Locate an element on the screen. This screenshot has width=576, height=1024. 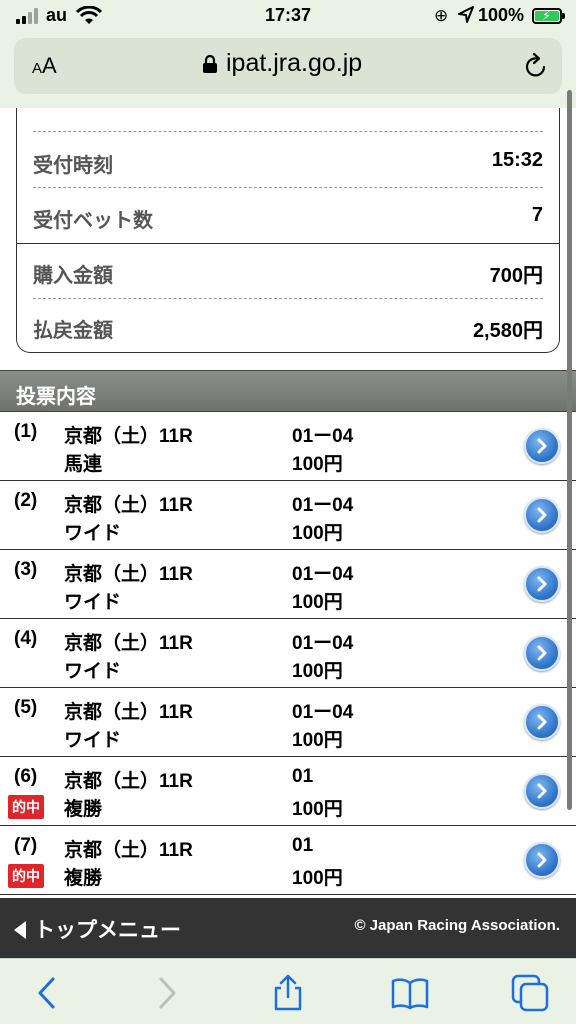
copyright-text: © Japan Racing Association. is located at coordinates (457, 925).